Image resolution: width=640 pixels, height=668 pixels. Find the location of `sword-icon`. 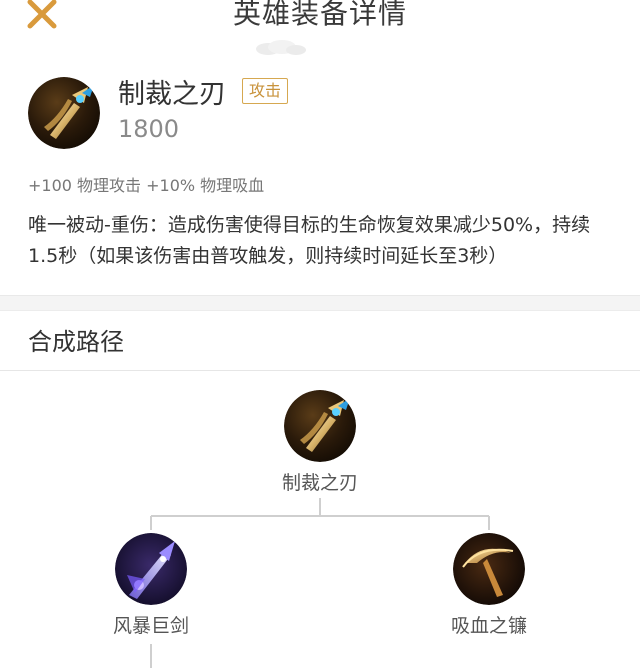

sword-icon is located at coordinates (64, 113).